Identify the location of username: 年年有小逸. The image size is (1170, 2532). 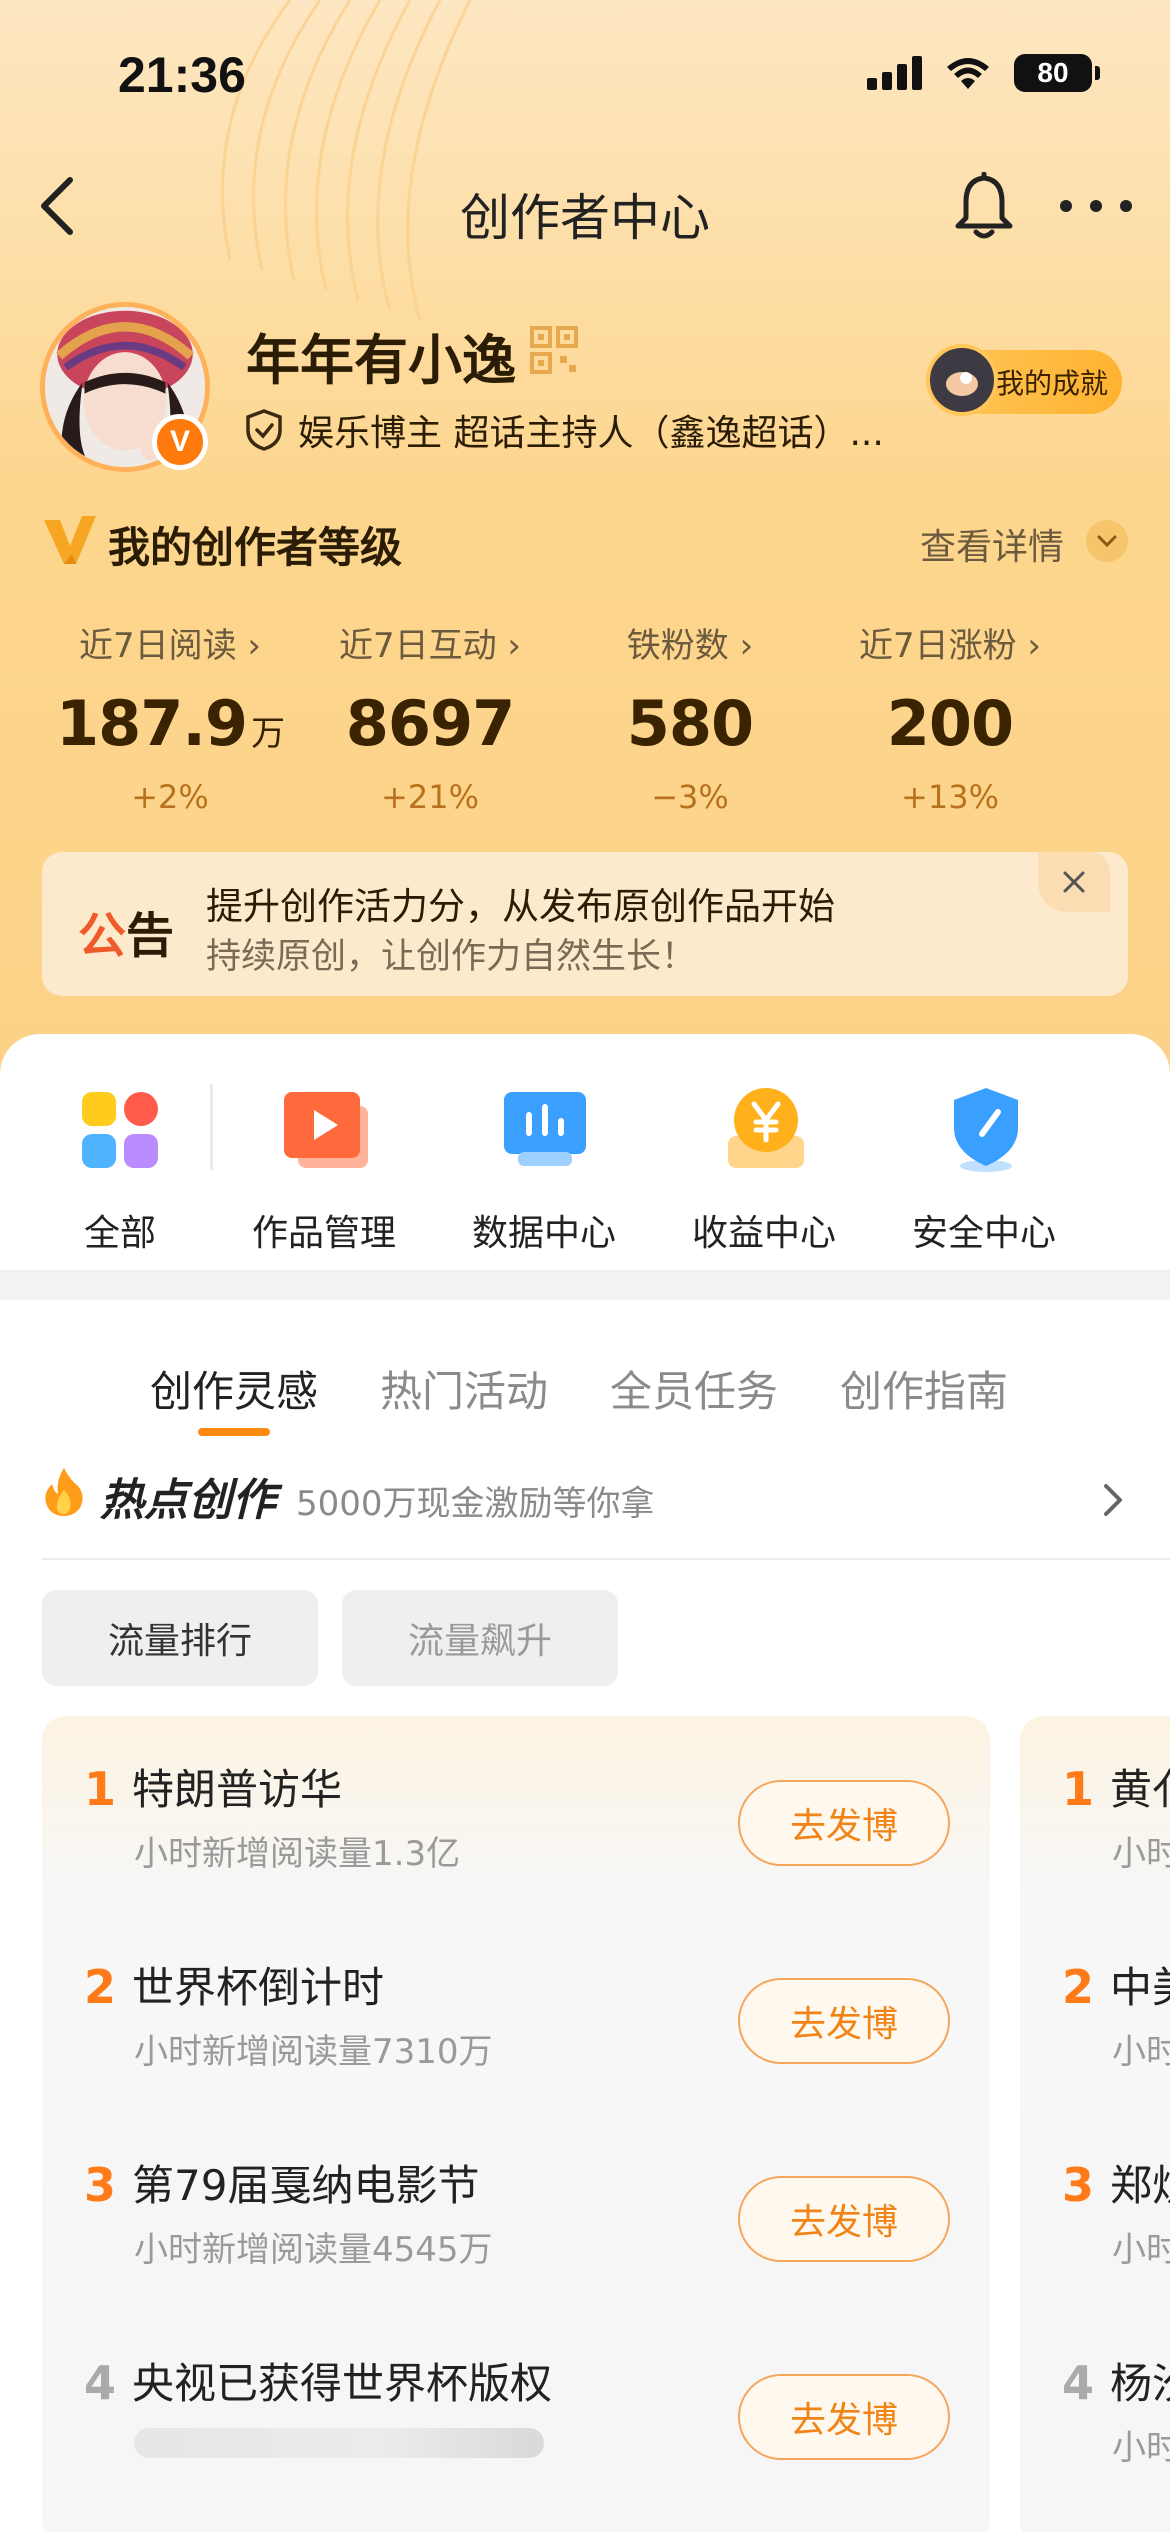
(381, 360).